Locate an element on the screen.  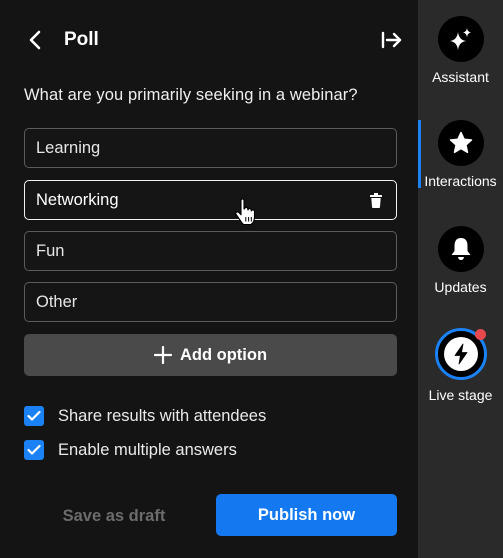
poll-option-input: Other is located at coordinates (210, 302).